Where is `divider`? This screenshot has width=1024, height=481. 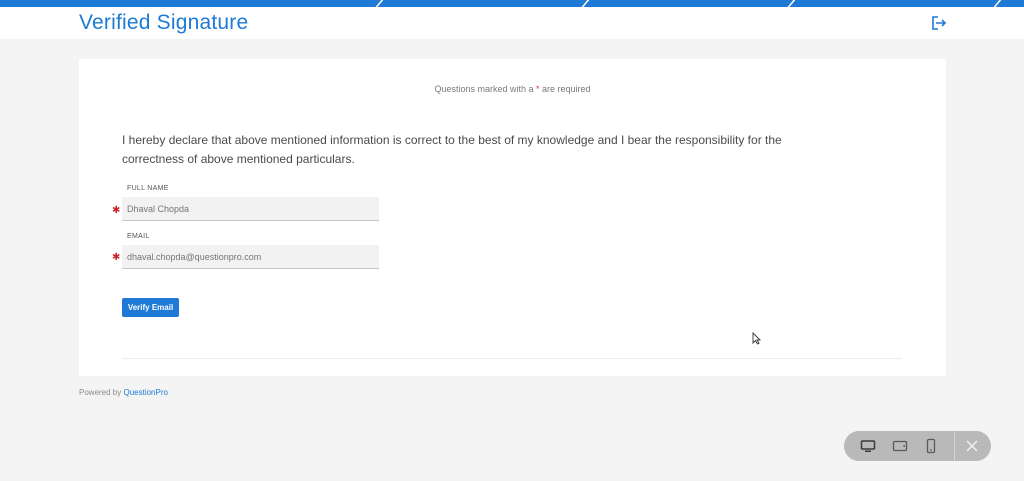
divider is located at coordinates (512, 358).